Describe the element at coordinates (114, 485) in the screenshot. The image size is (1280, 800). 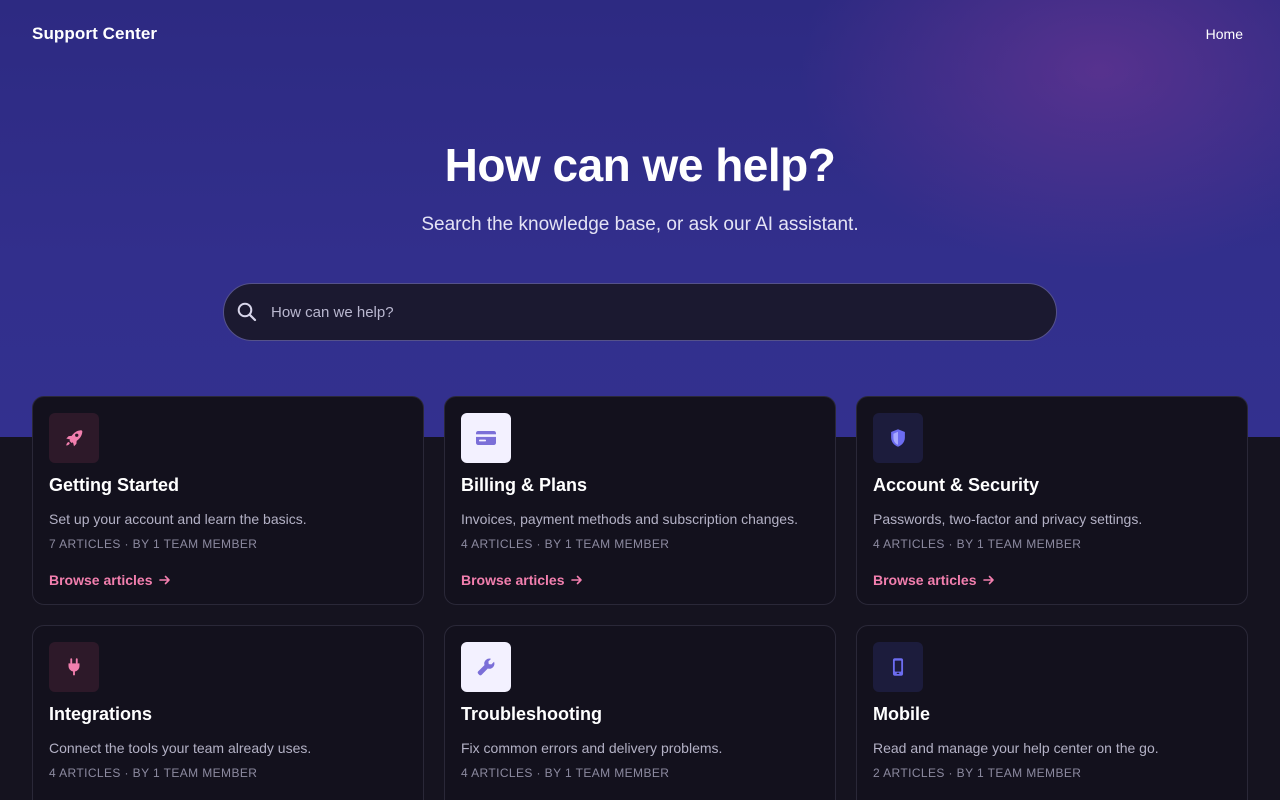
I see `category-title: Getting Started` at that location.